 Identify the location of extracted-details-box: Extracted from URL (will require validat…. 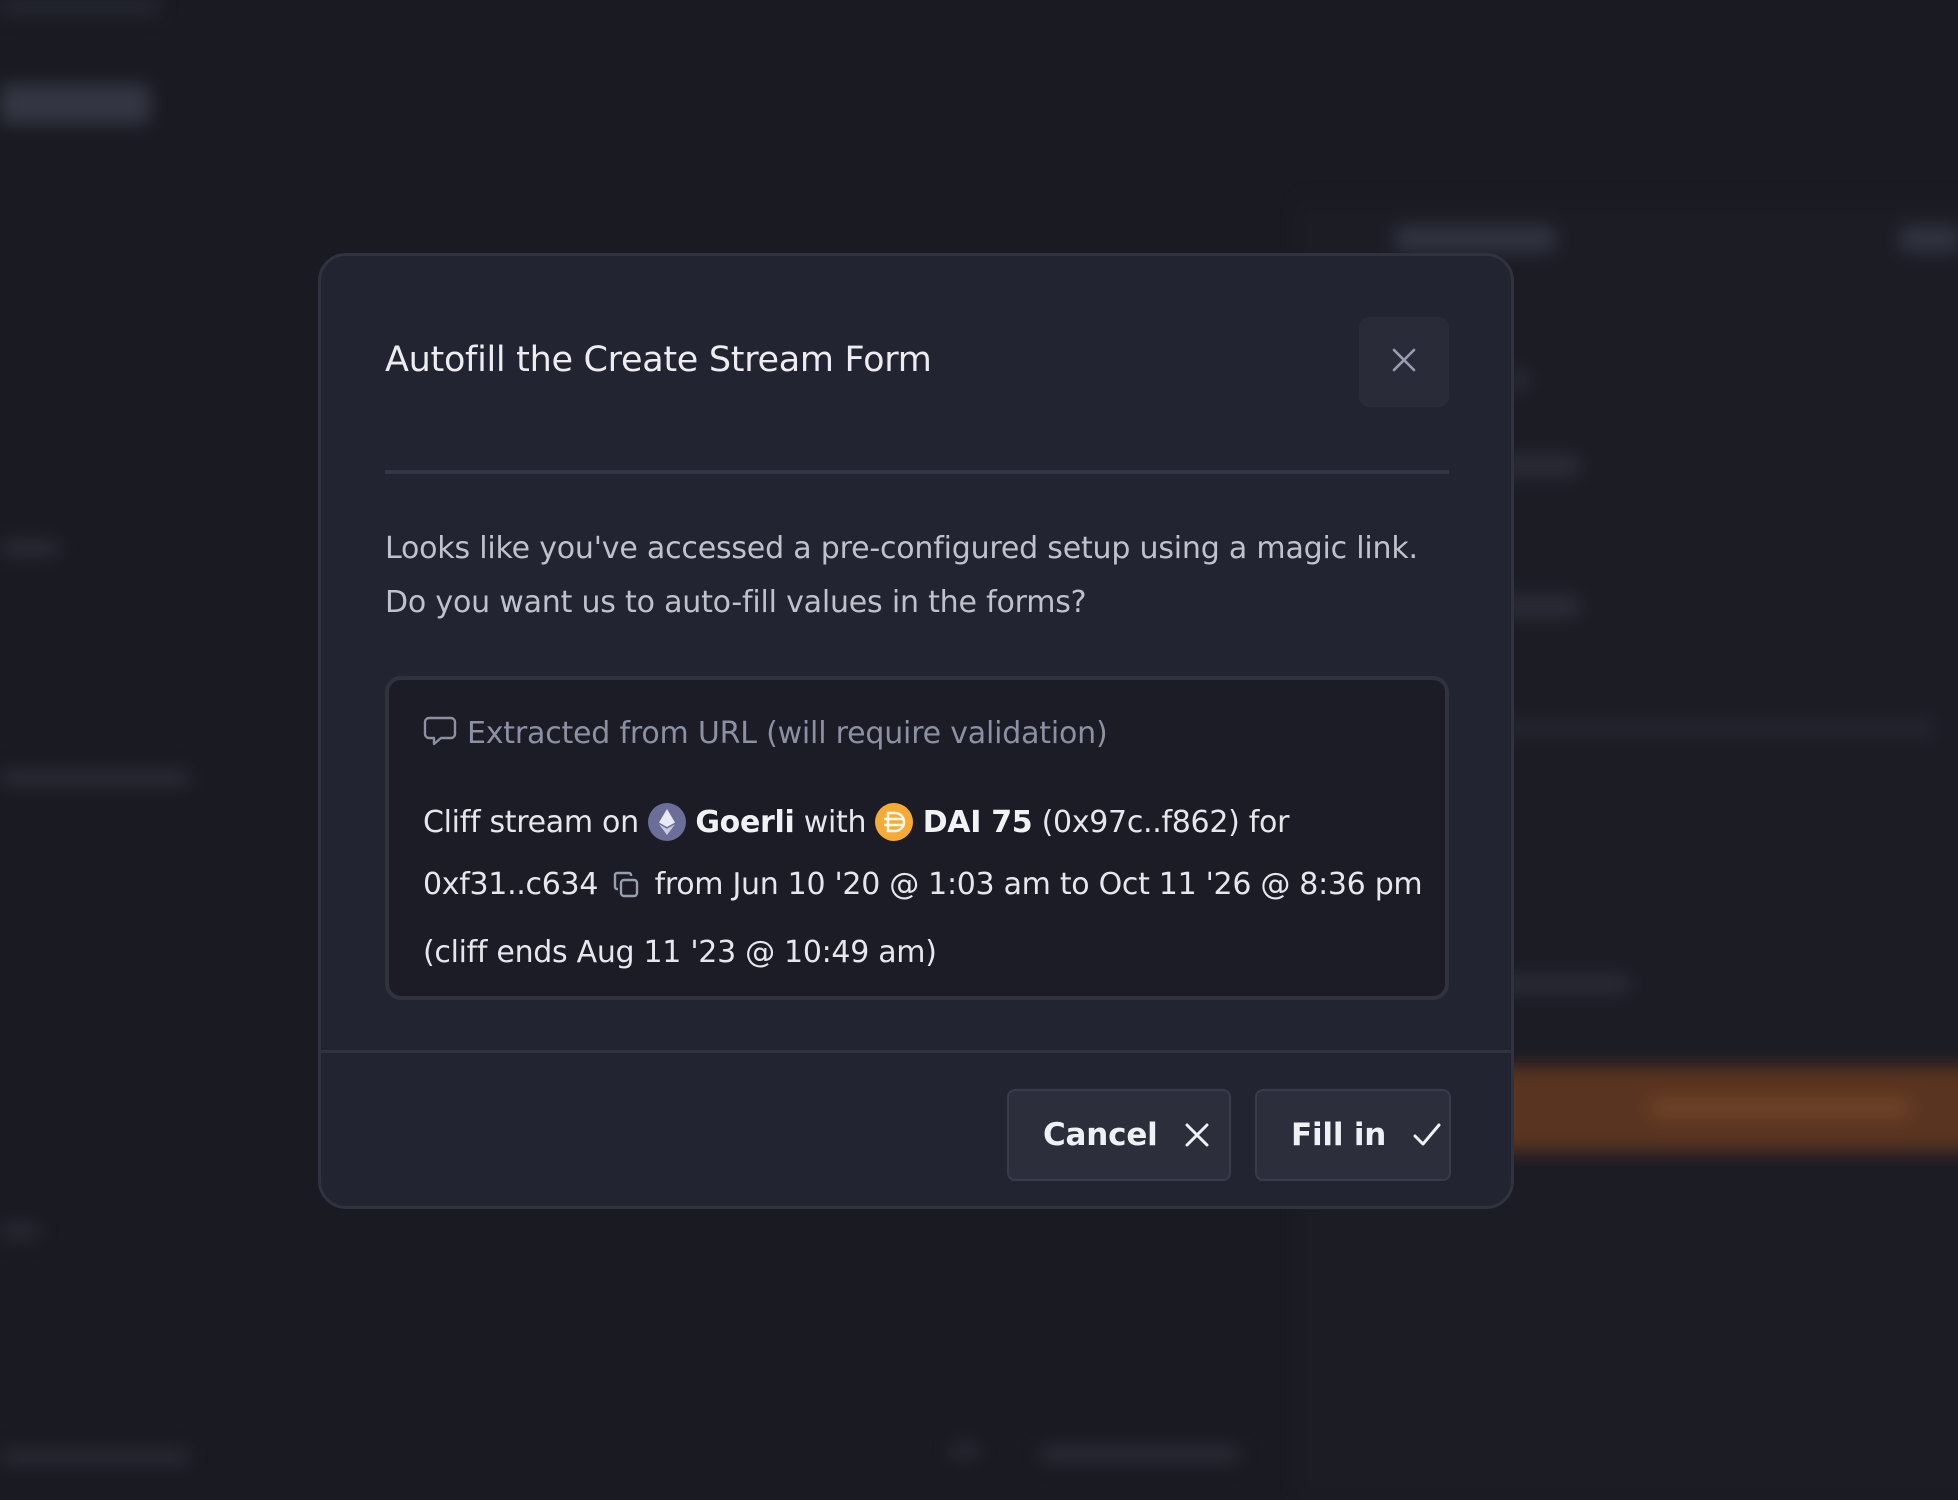
(917, 838).